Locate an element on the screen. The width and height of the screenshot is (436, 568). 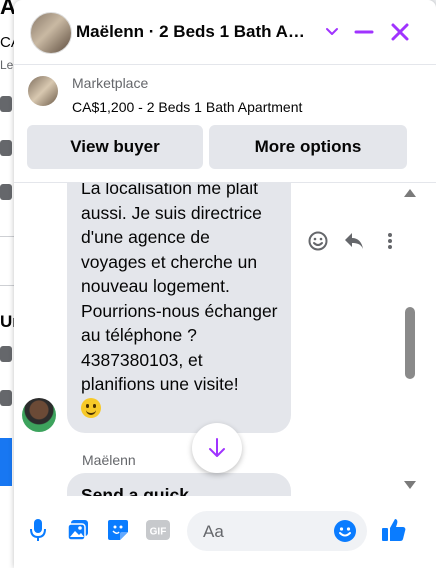
marketplace-label: Marketplace is located at coordinates (110, 83).